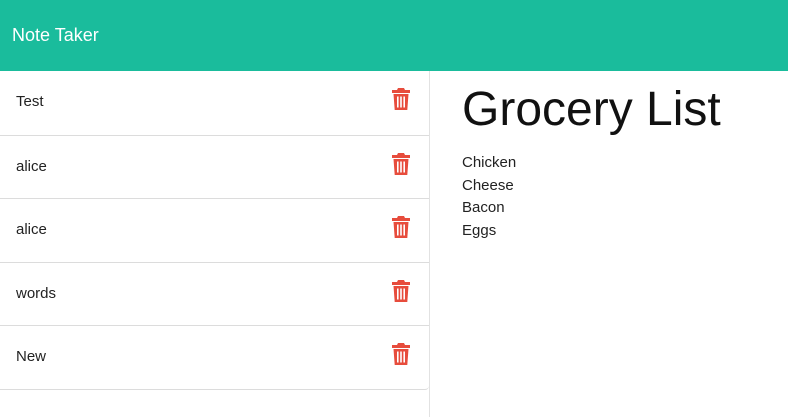 Image resolution: width=788 pixels, height=417 pixels. Describe the element at coordinates (36, 294) in the screenshot. I see `note-title: words` at that location.